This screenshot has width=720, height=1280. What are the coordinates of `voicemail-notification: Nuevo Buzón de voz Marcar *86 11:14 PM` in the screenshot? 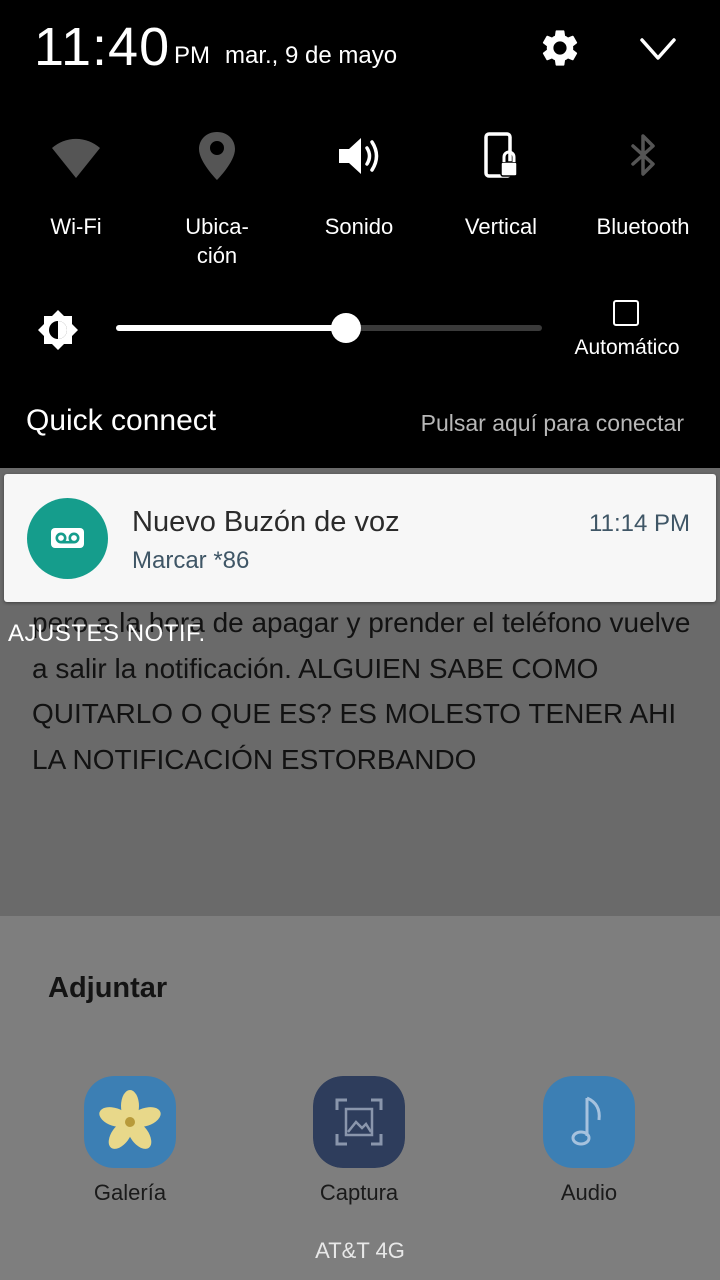 It's located at (360, 538).